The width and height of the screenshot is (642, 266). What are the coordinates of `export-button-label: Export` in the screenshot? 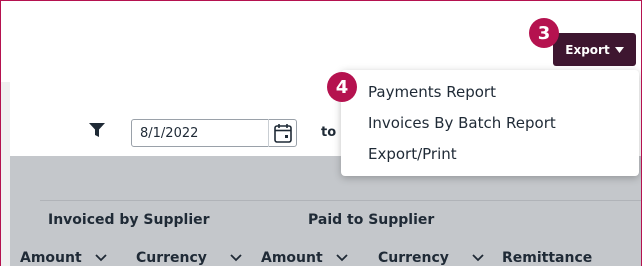 It's located at (587, 49).